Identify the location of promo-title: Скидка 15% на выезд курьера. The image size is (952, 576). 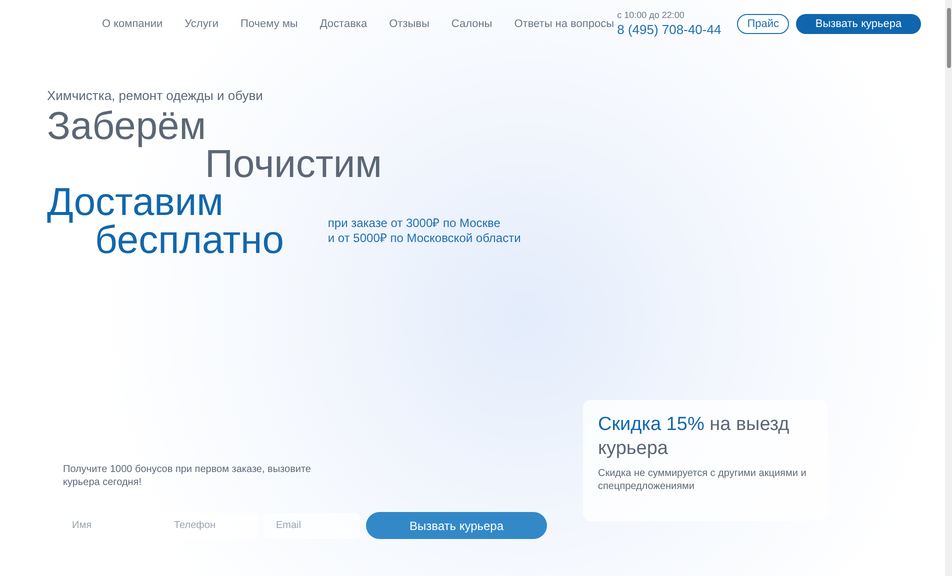
(694, 436).